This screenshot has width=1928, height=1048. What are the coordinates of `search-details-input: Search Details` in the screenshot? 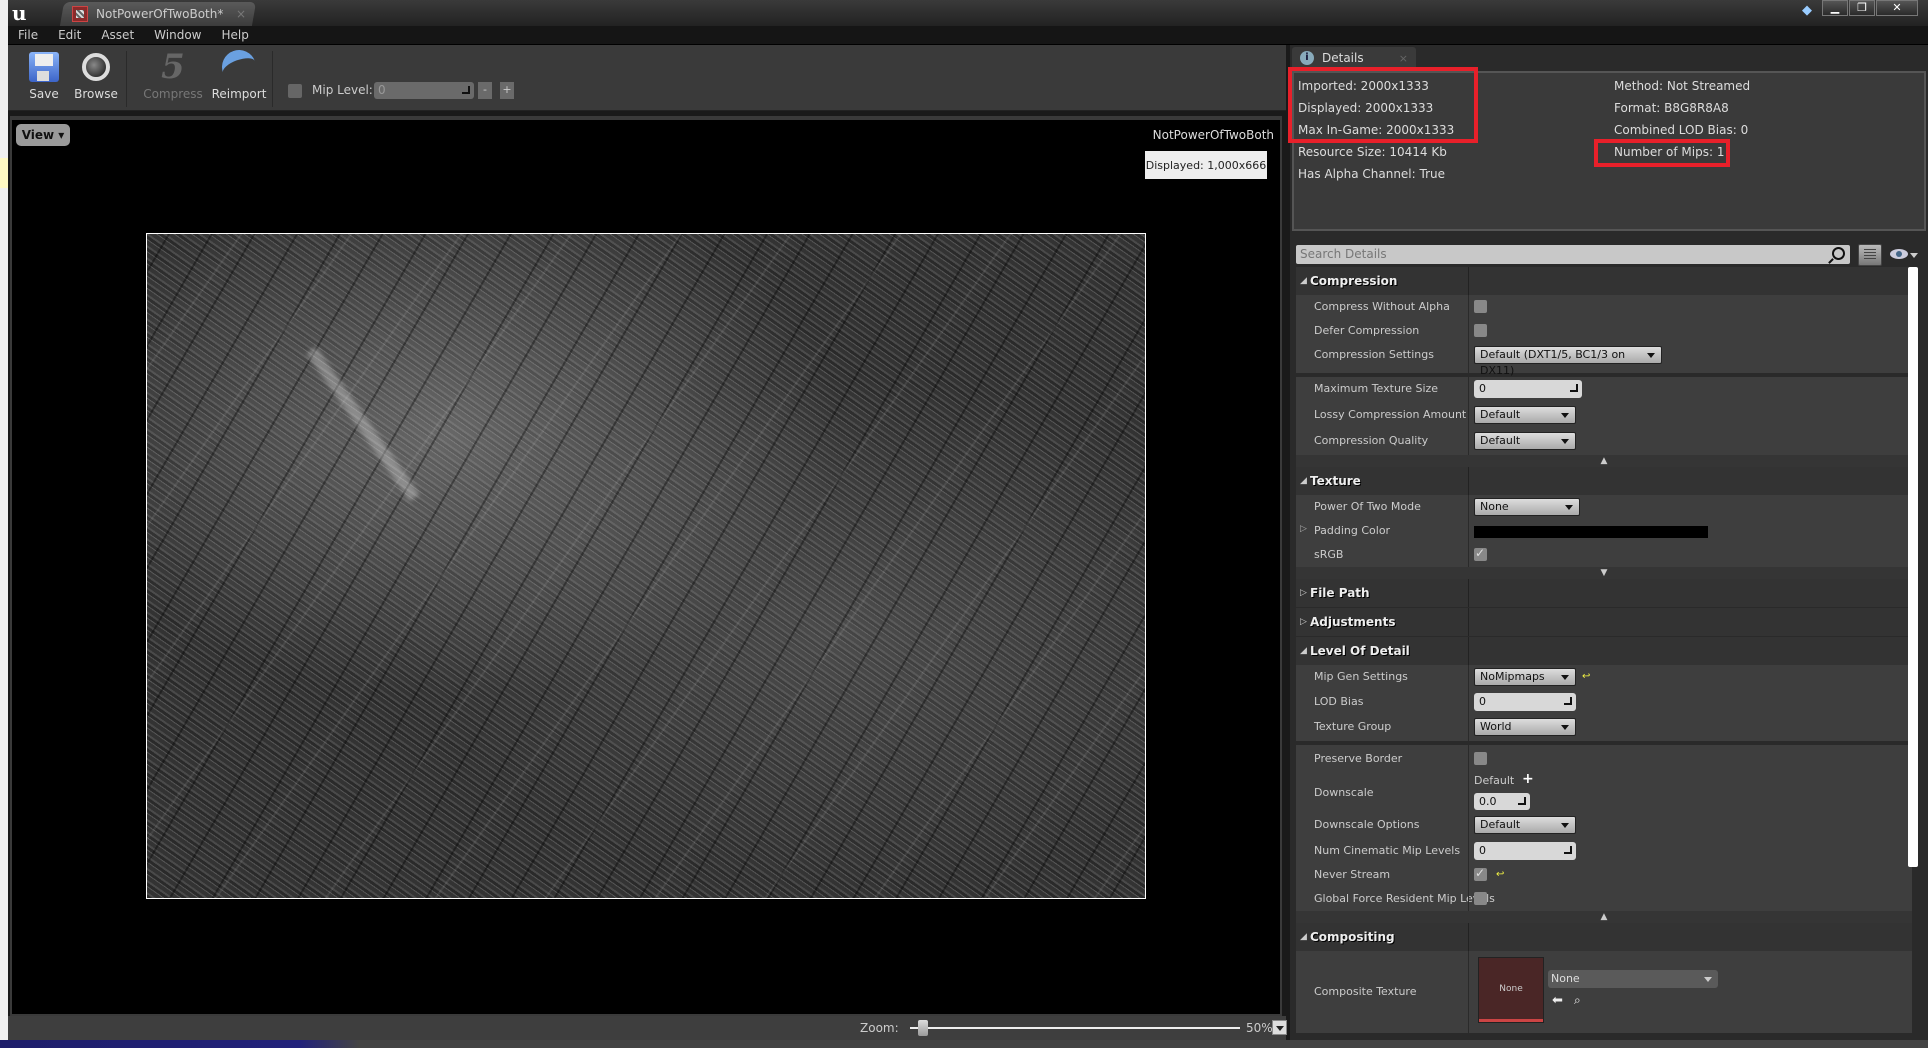 It's located at (1573, 254).